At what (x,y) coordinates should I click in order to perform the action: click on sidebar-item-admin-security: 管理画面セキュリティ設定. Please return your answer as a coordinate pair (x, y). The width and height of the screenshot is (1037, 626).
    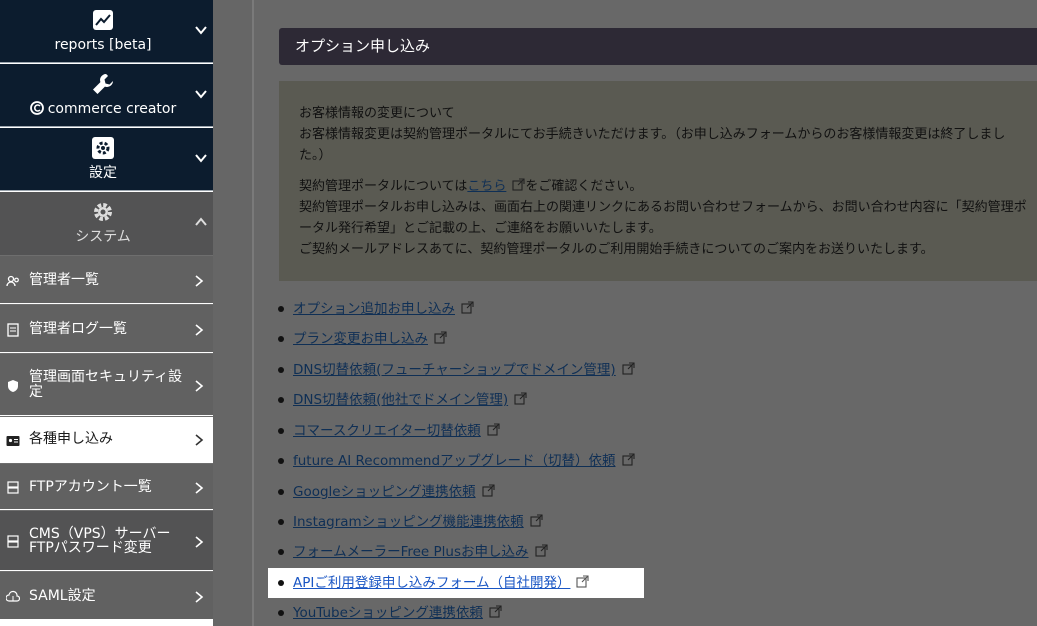
    Looking at the image, I should click on (106, 384).